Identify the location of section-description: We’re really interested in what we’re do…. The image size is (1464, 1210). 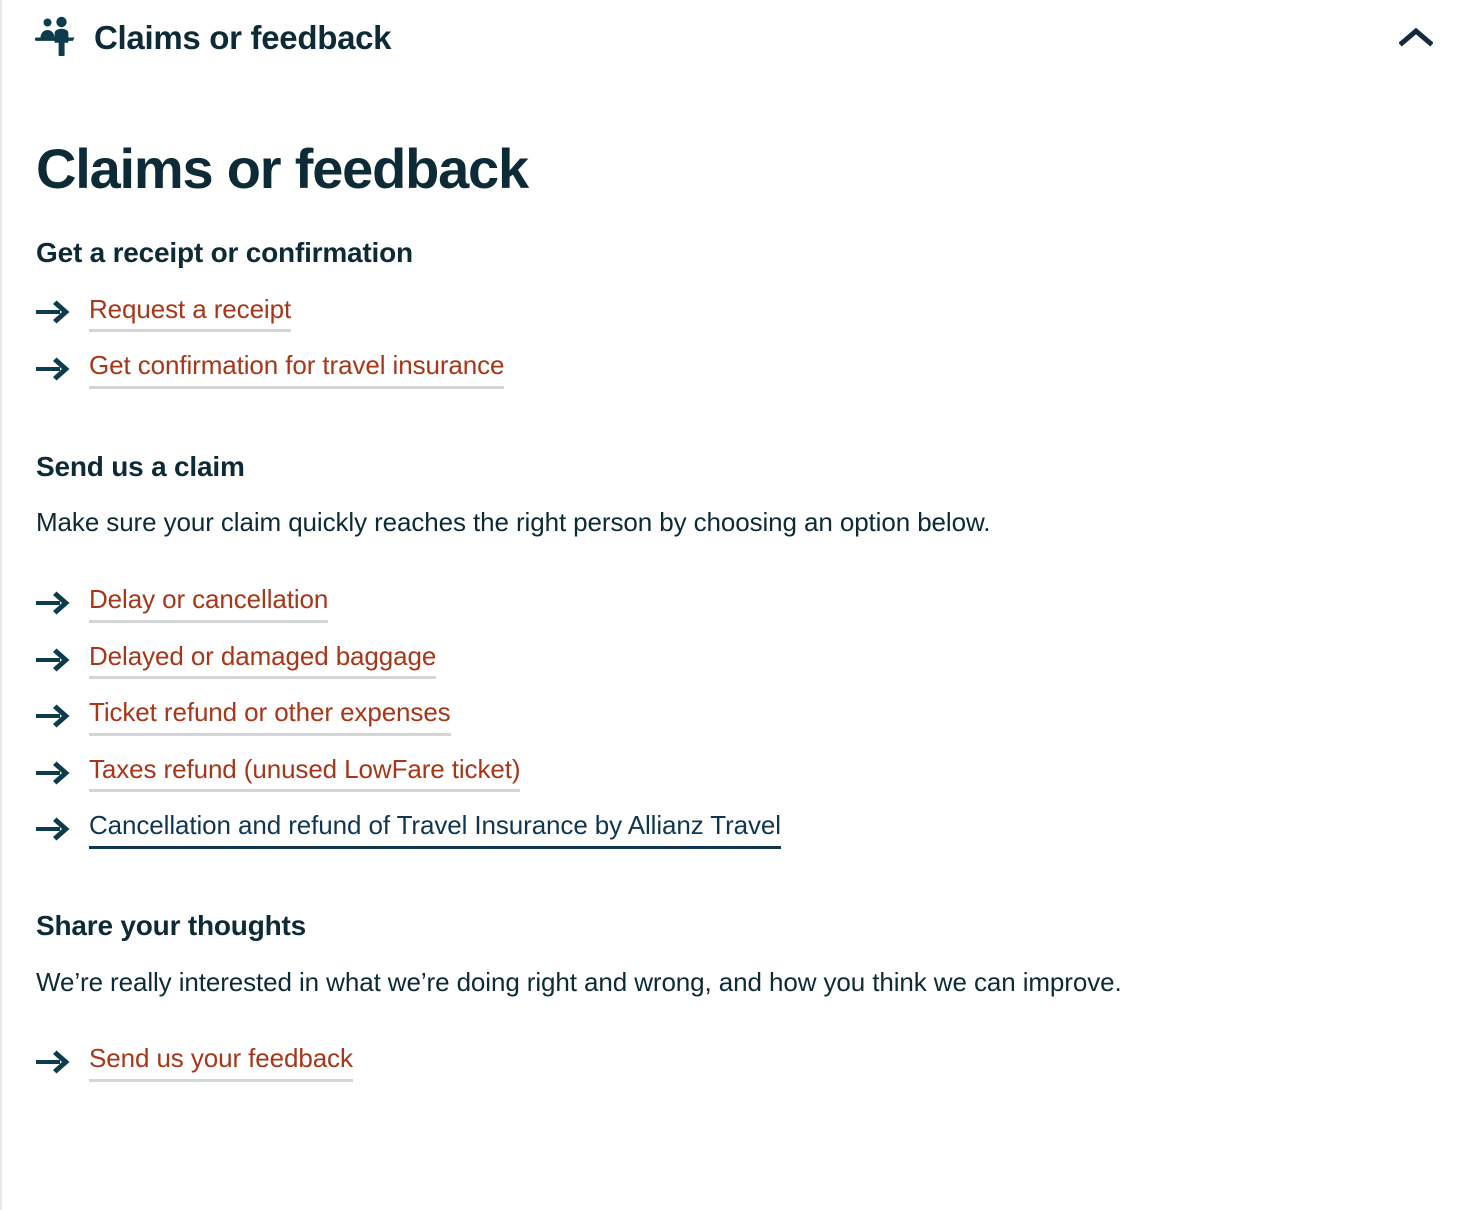
(579, 981).